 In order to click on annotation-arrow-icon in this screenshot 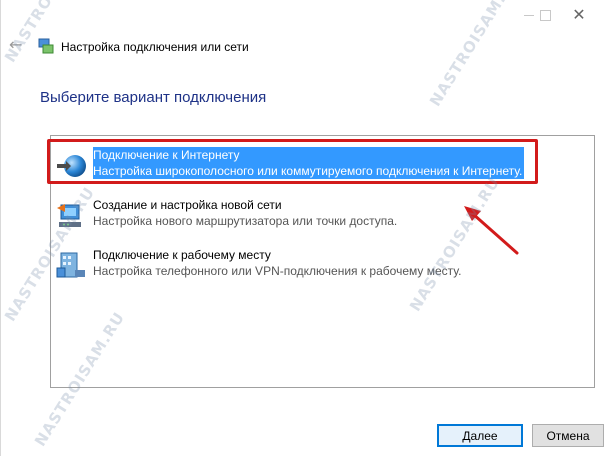, I will do `click(491, 230)`.